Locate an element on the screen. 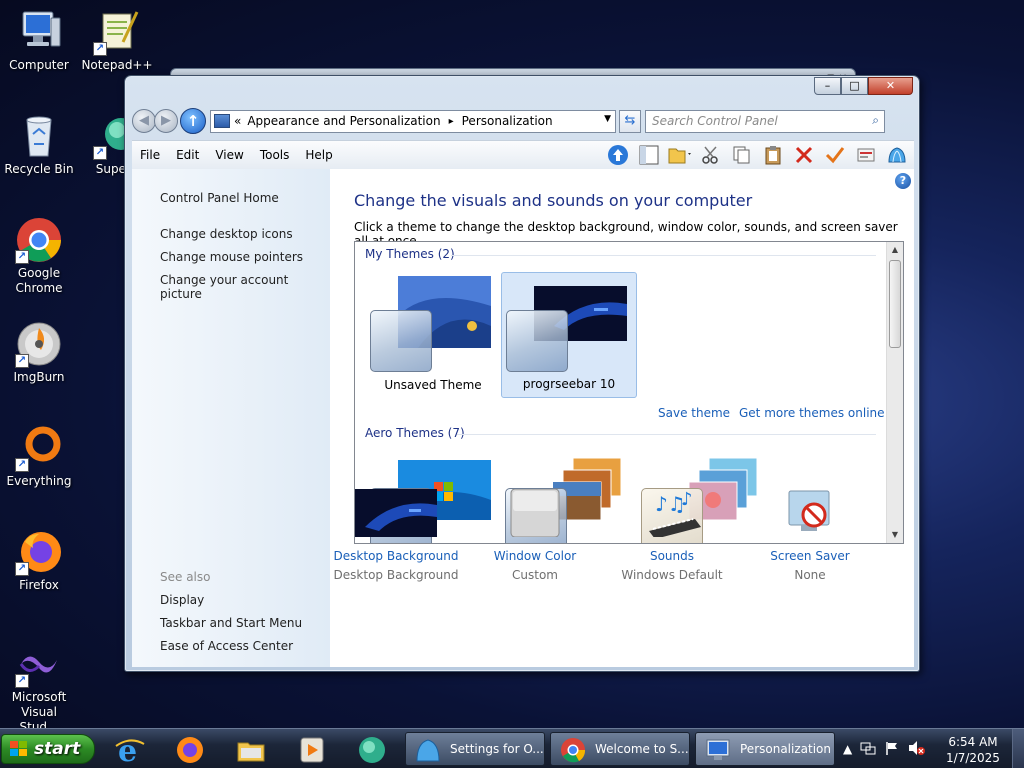 This screenshot has height=768, width=1024. paste-icon is located at coordinates (773, 155).